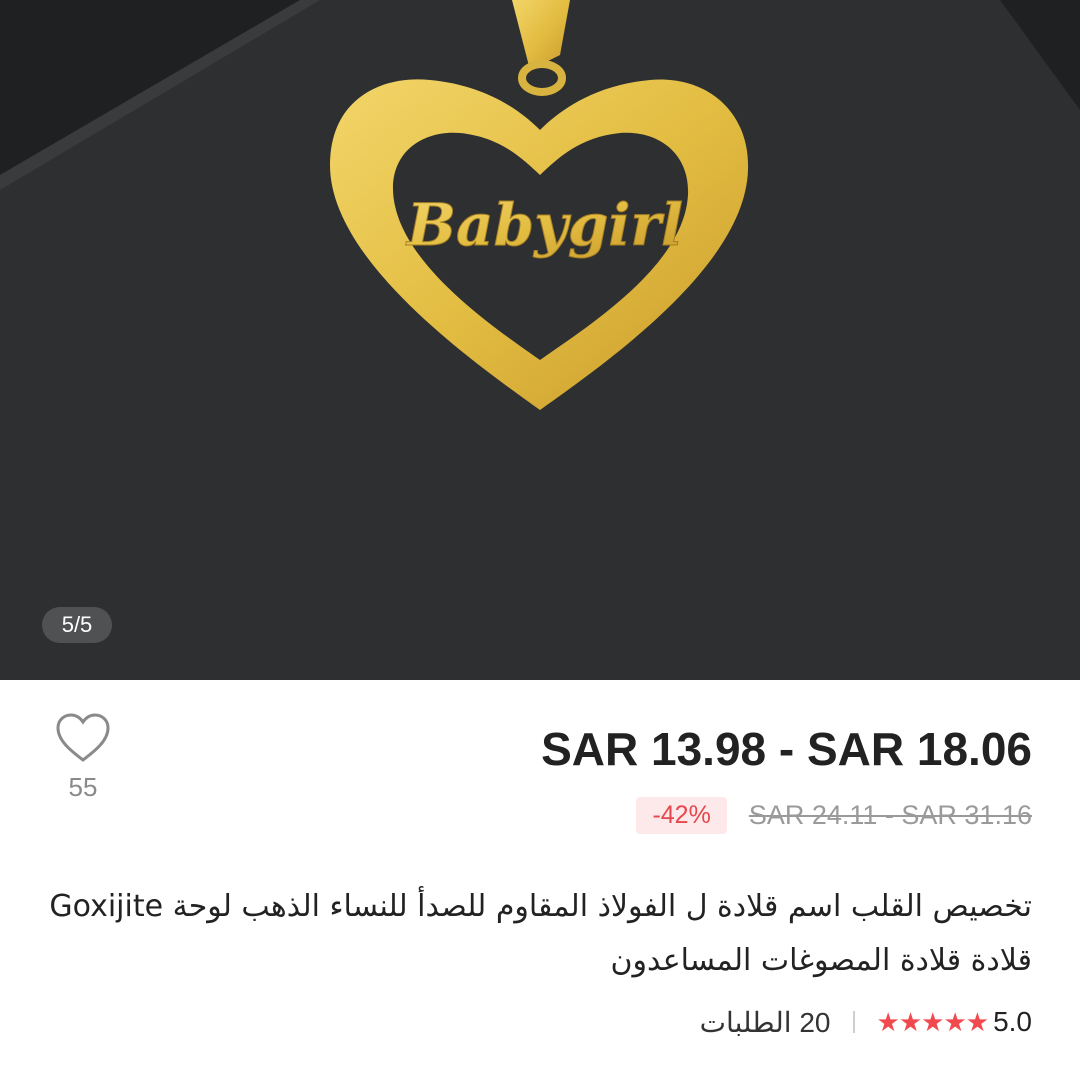  Describe the element at coordinates (853, 1022) in the screenshot. I see `divider` at that location.